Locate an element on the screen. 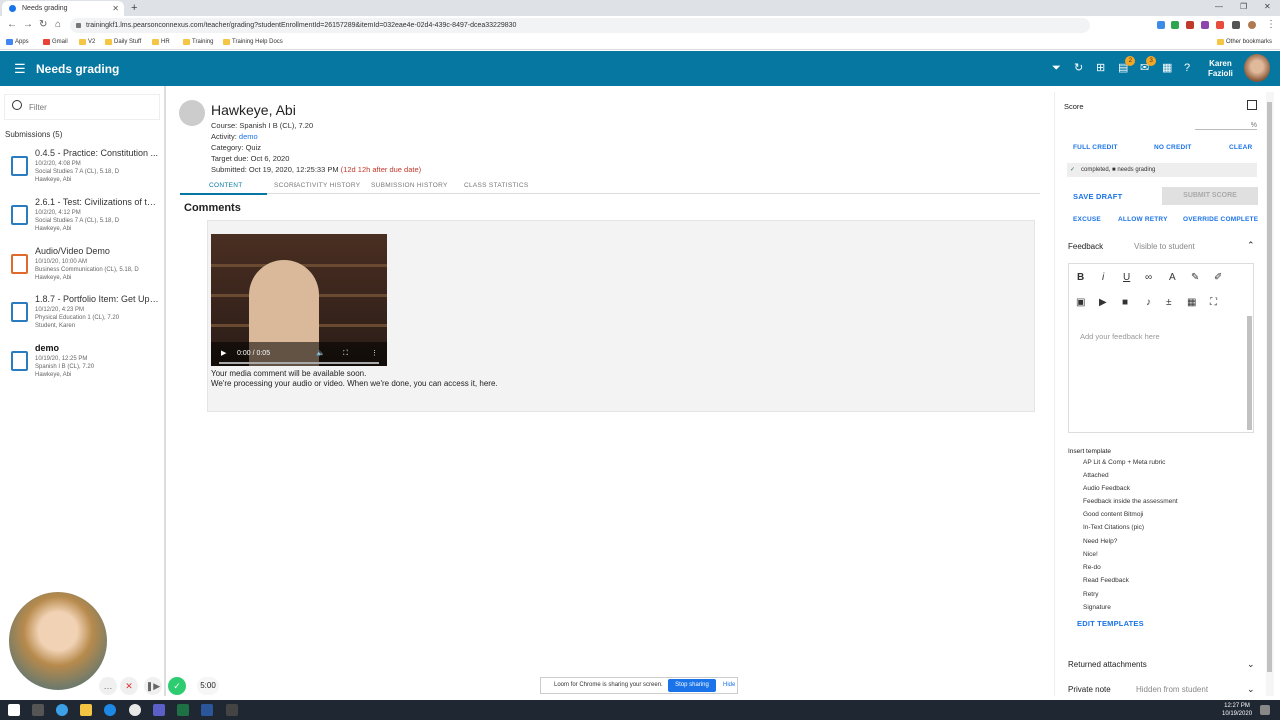 This screenshot has height=720, width=1280. score-input: % is located at coordinates (1226, 126).